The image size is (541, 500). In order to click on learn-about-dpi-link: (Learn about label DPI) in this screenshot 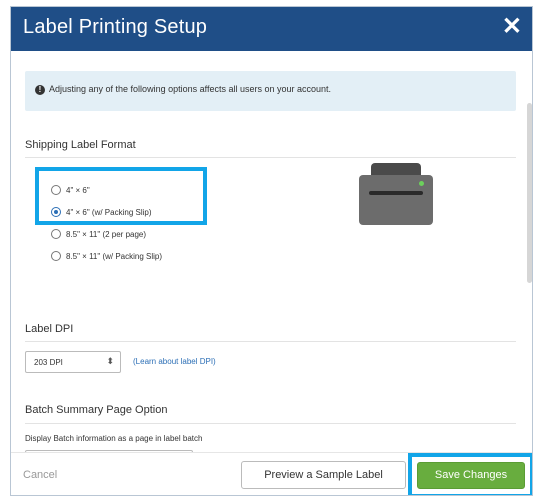, I will do `click(174, 361)`.